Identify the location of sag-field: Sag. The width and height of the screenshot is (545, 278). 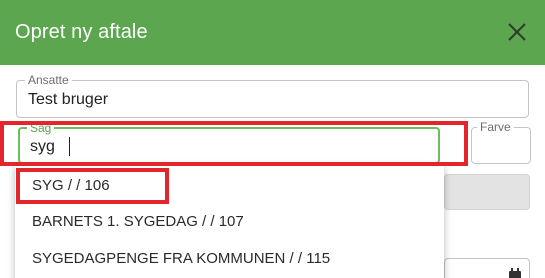
(229, 142).